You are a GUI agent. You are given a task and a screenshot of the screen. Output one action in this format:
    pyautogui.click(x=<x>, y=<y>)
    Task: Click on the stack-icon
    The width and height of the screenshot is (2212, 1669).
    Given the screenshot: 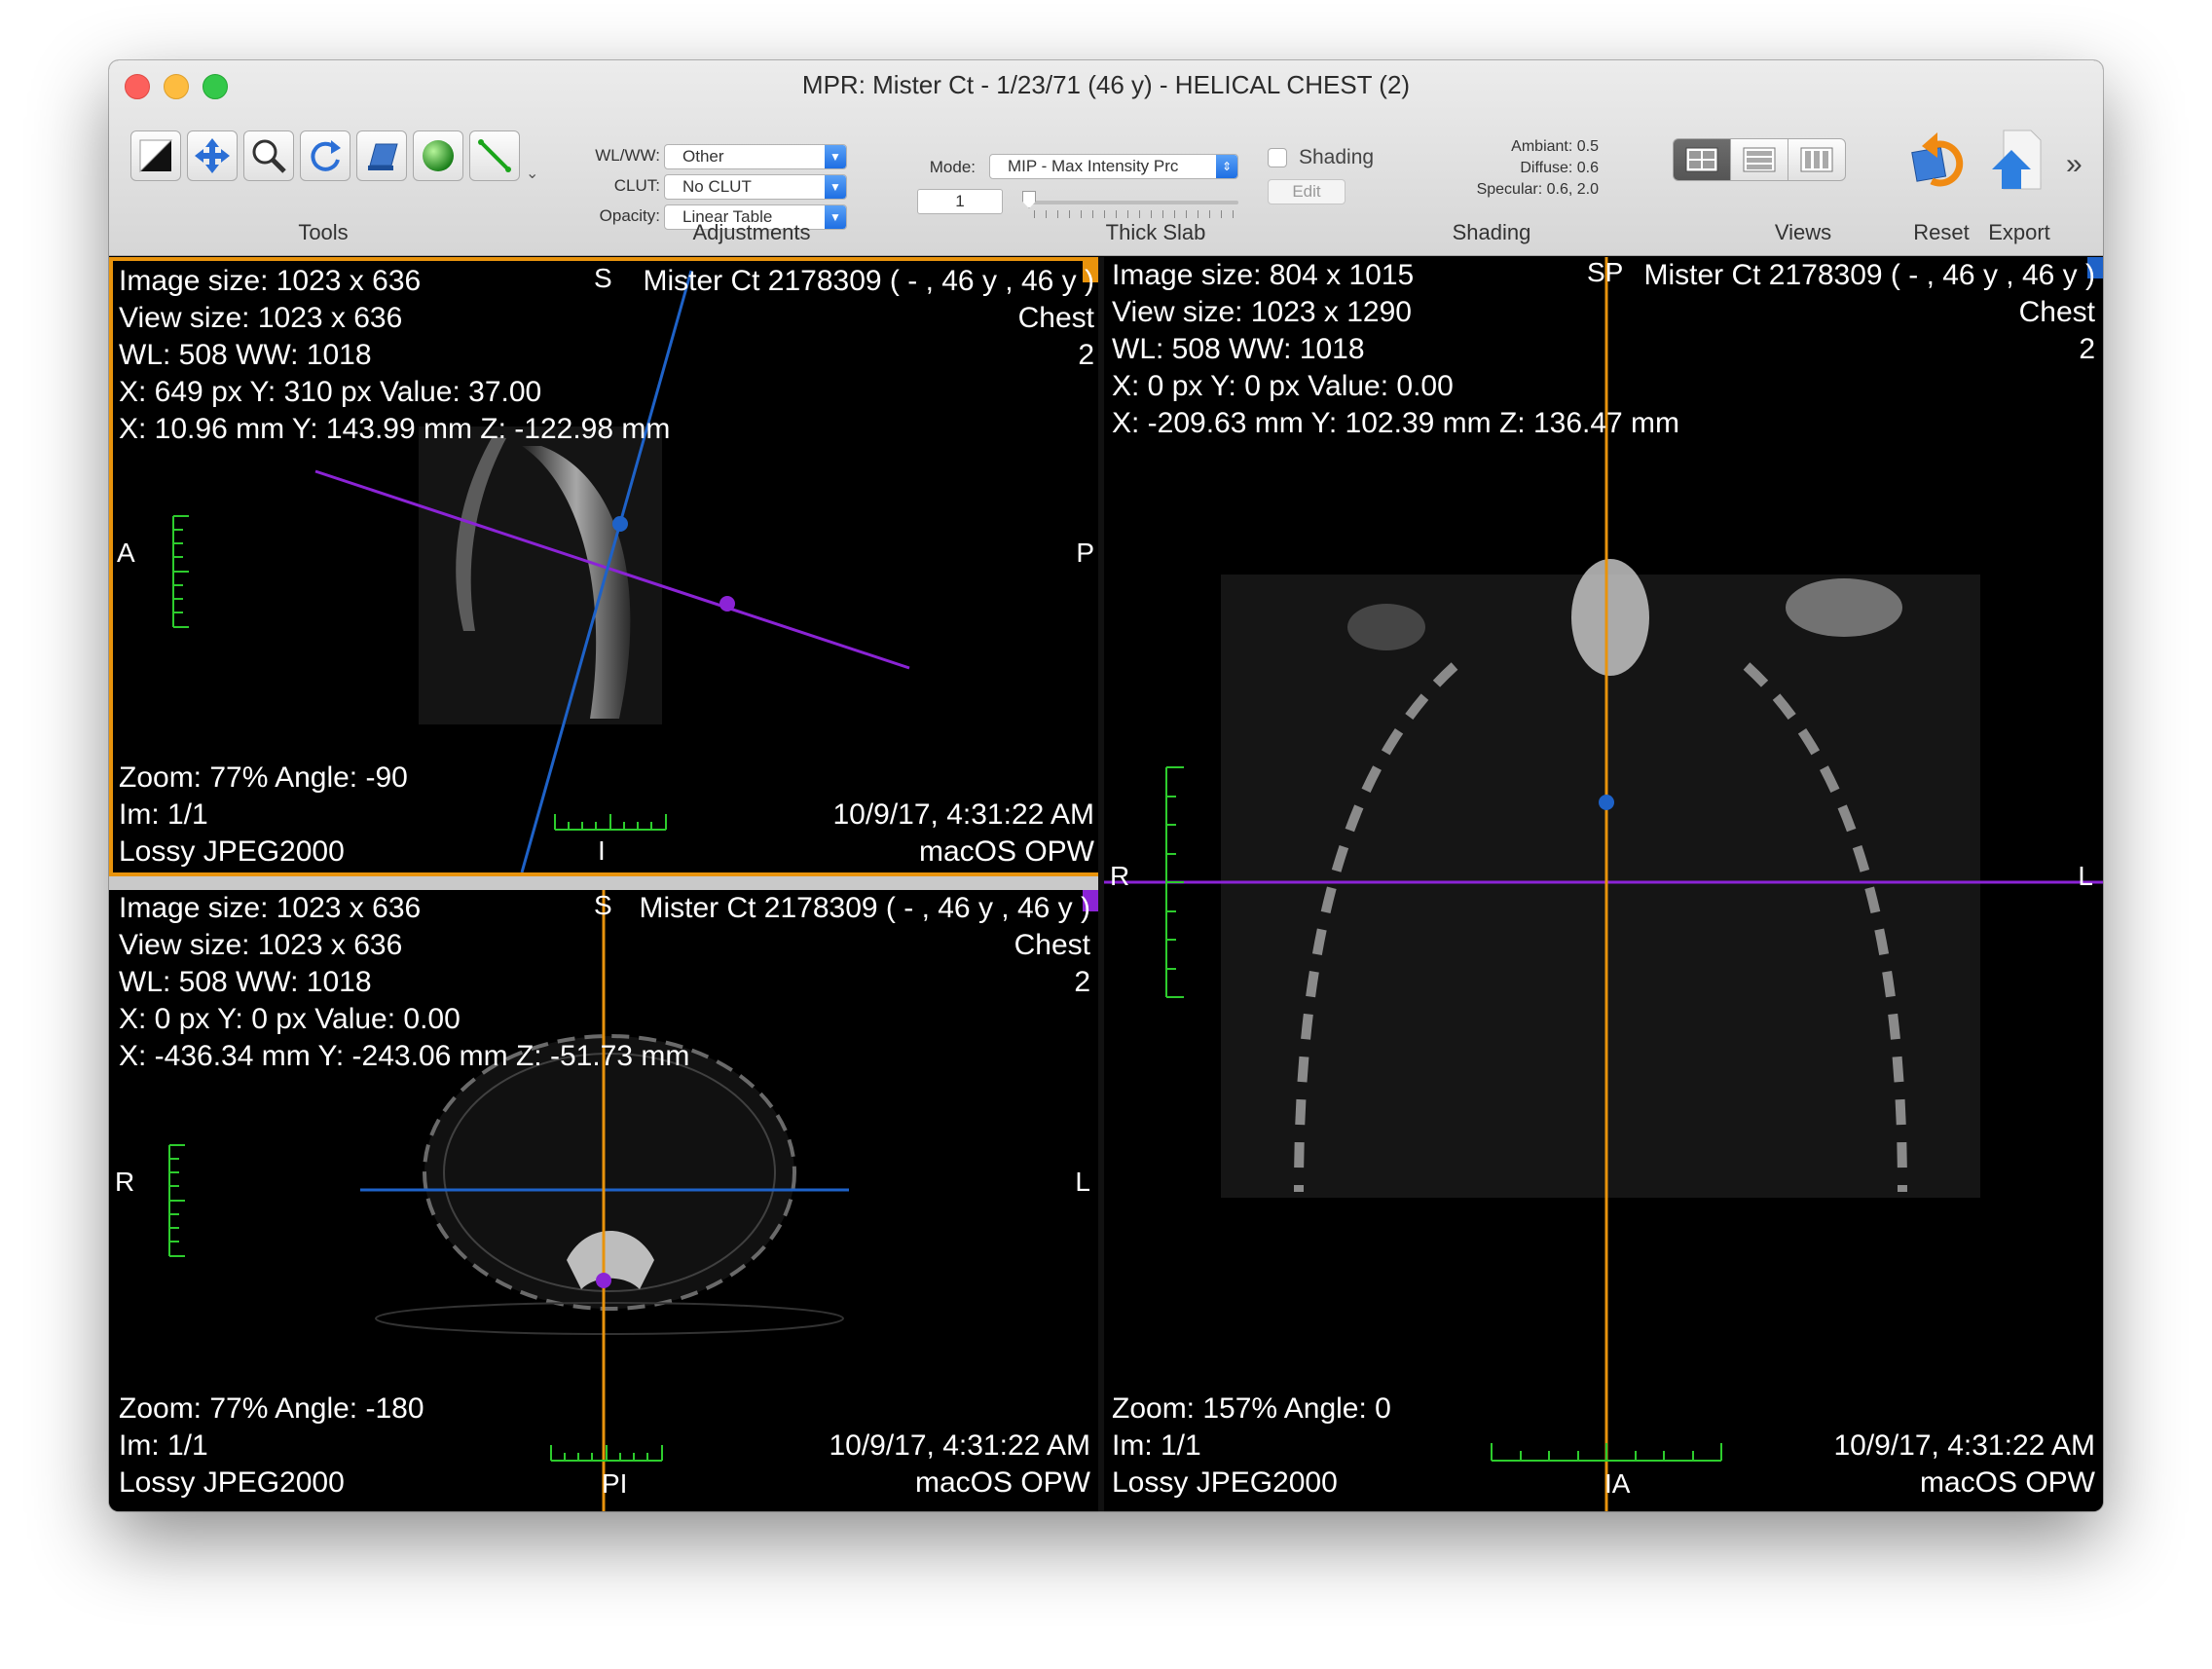 What is the action you would take?
    pyautogui.click(x=383, y=156)
    